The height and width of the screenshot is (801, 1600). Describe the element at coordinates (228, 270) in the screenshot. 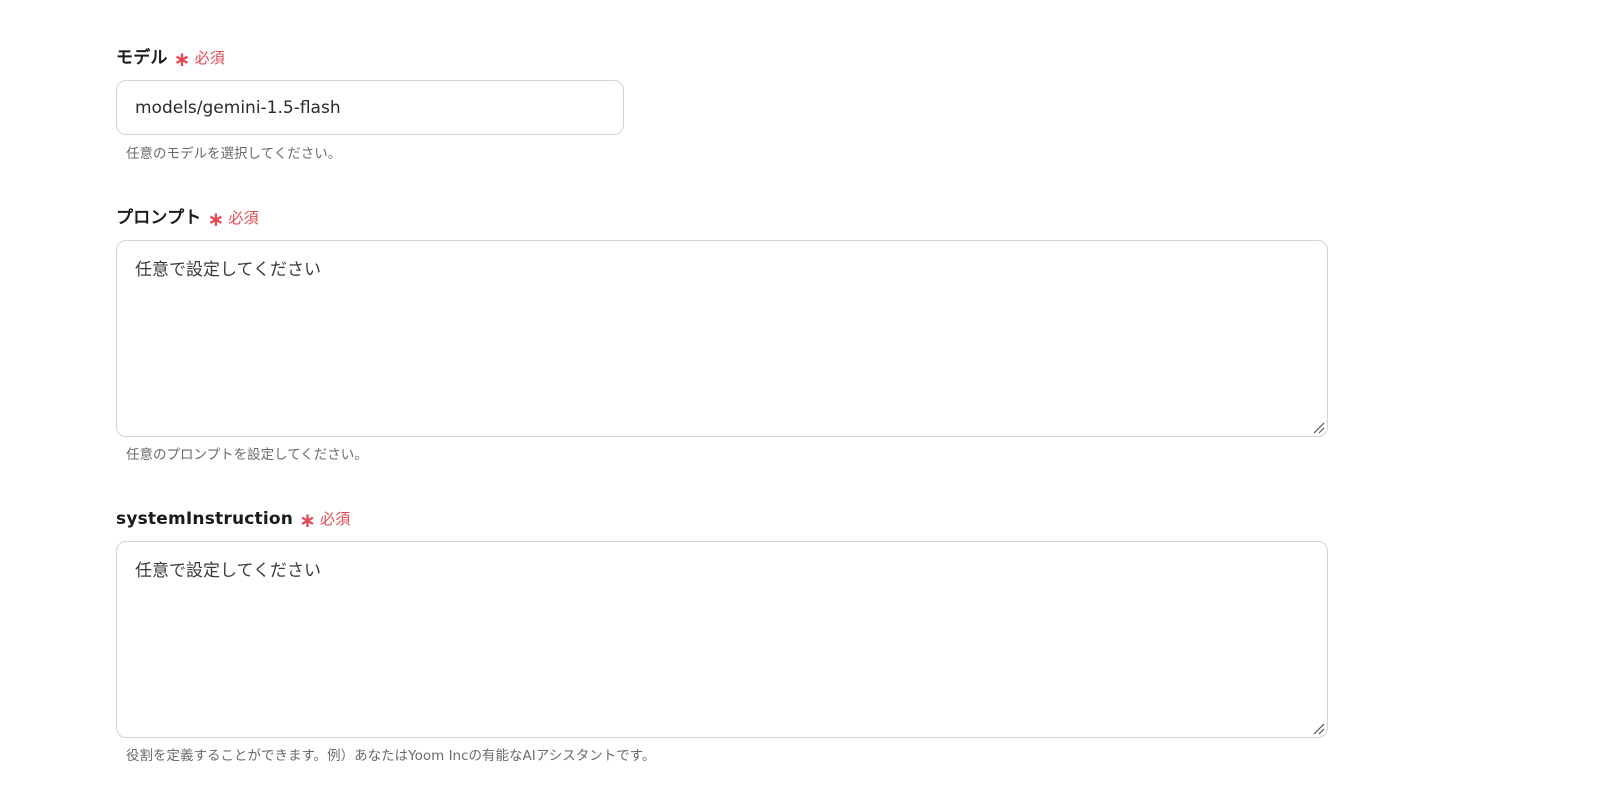

I see `prompt-placeholder: 任意で設定してください` at that location.